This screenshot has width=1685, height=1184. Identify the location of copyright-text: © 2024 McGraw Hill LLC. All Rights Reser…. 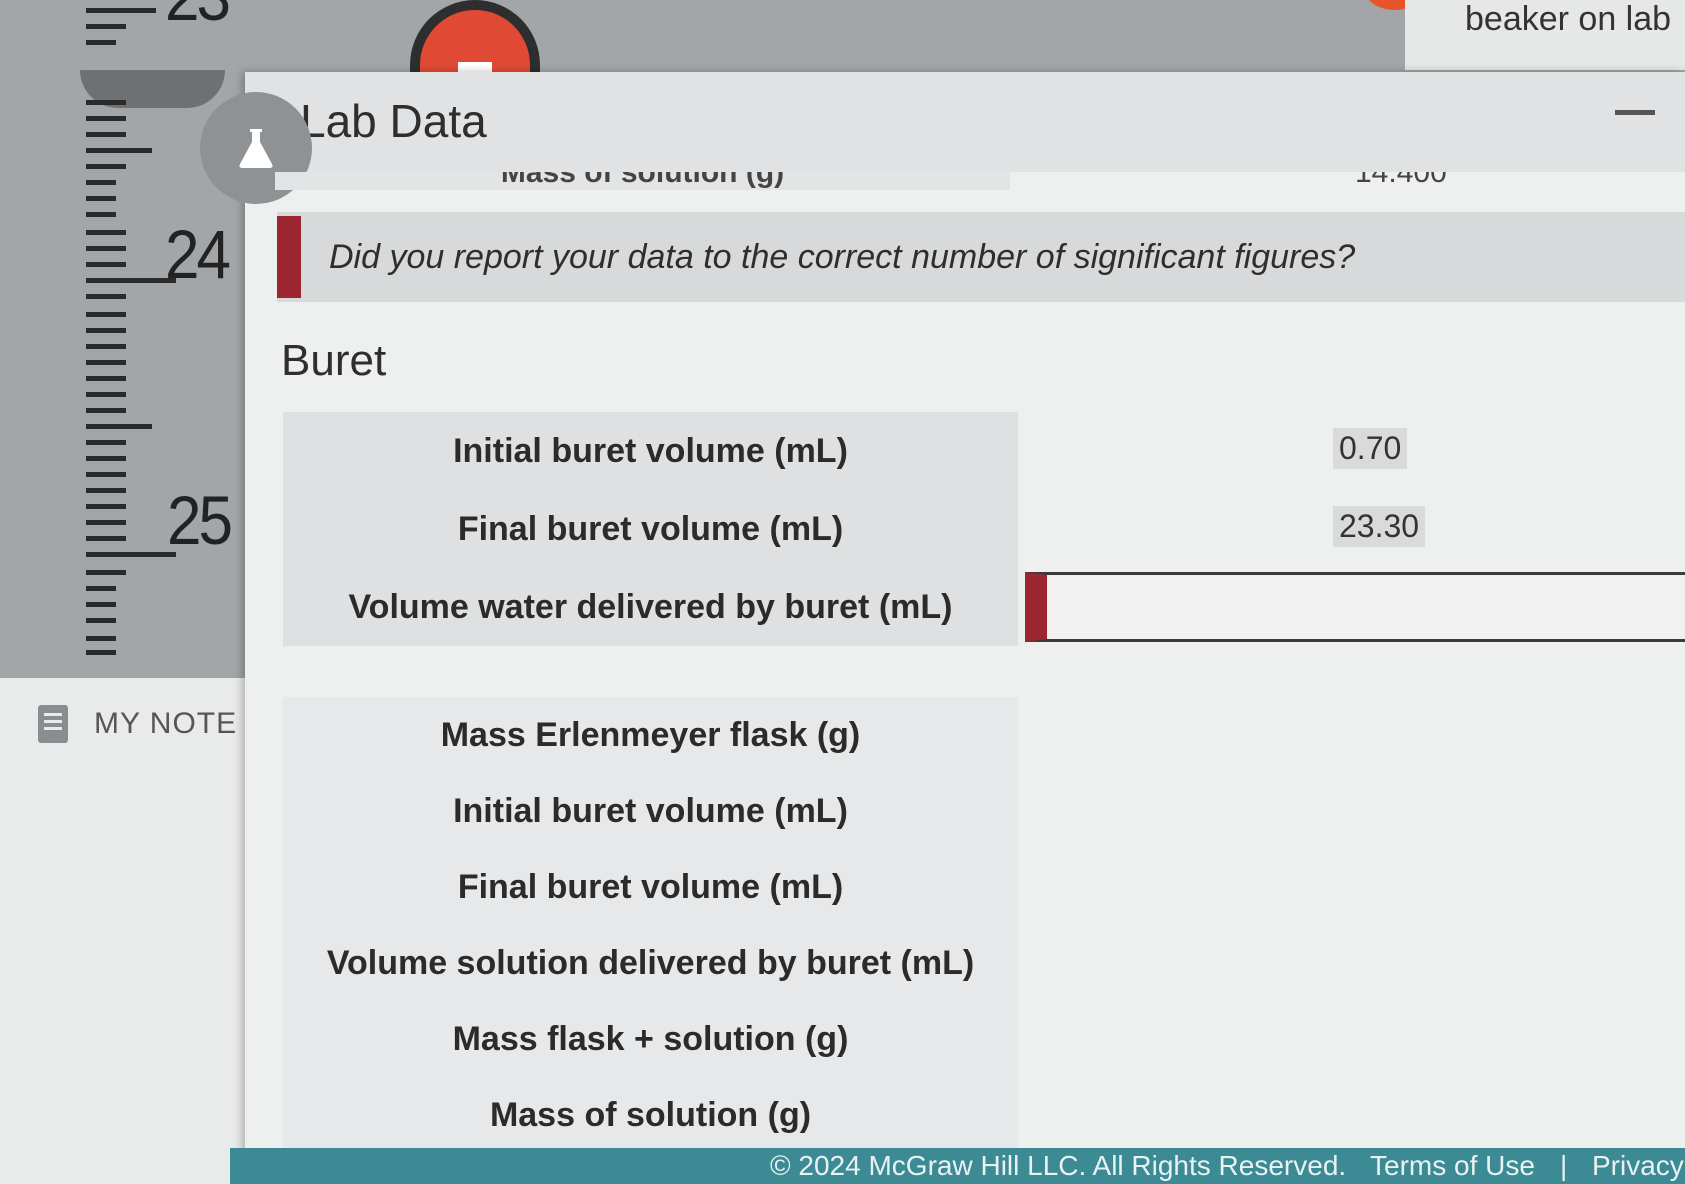
(1058, 1165).